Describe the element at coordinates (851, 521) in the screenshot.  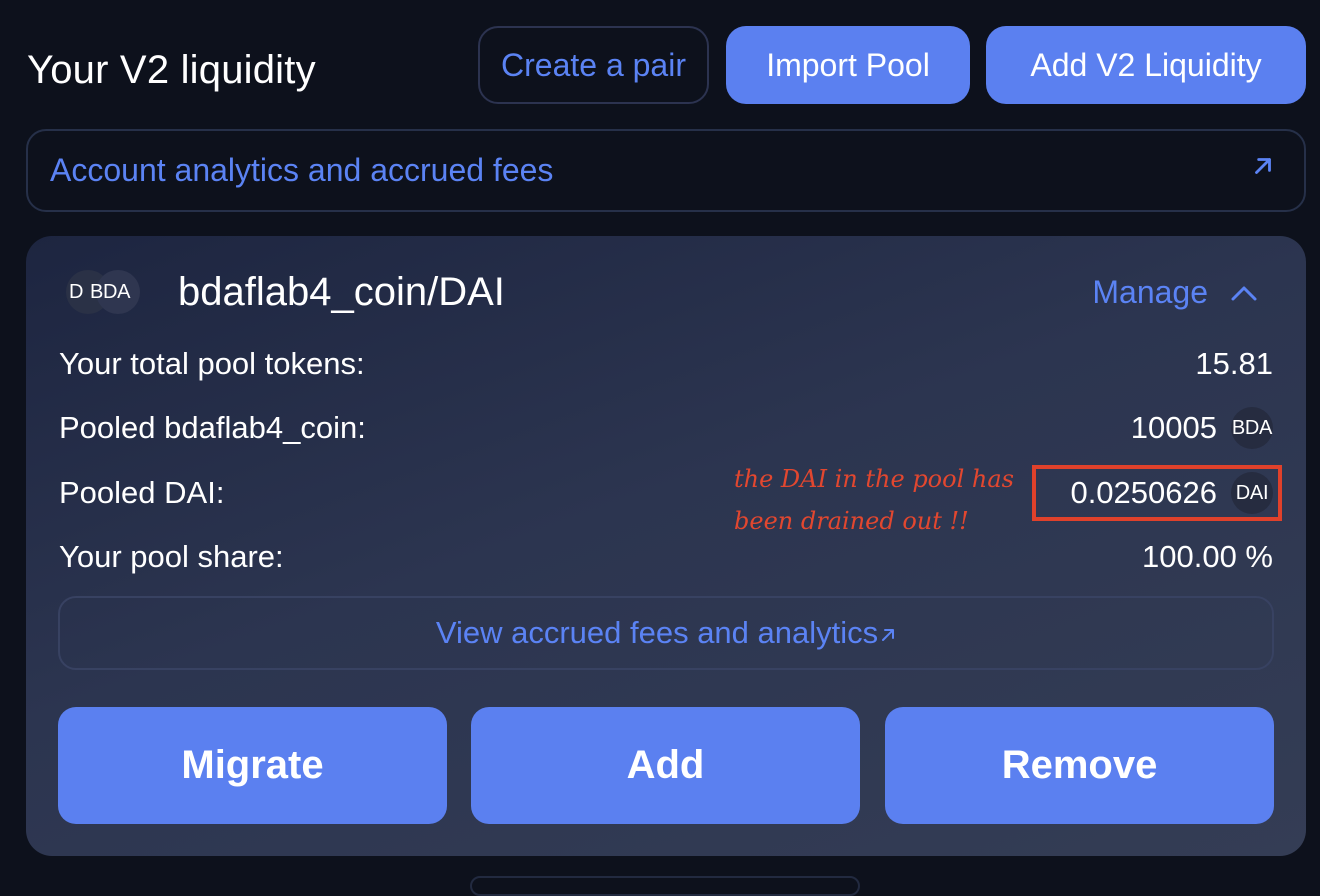
I see `annotation-line-2: been drained out !!` at that location.